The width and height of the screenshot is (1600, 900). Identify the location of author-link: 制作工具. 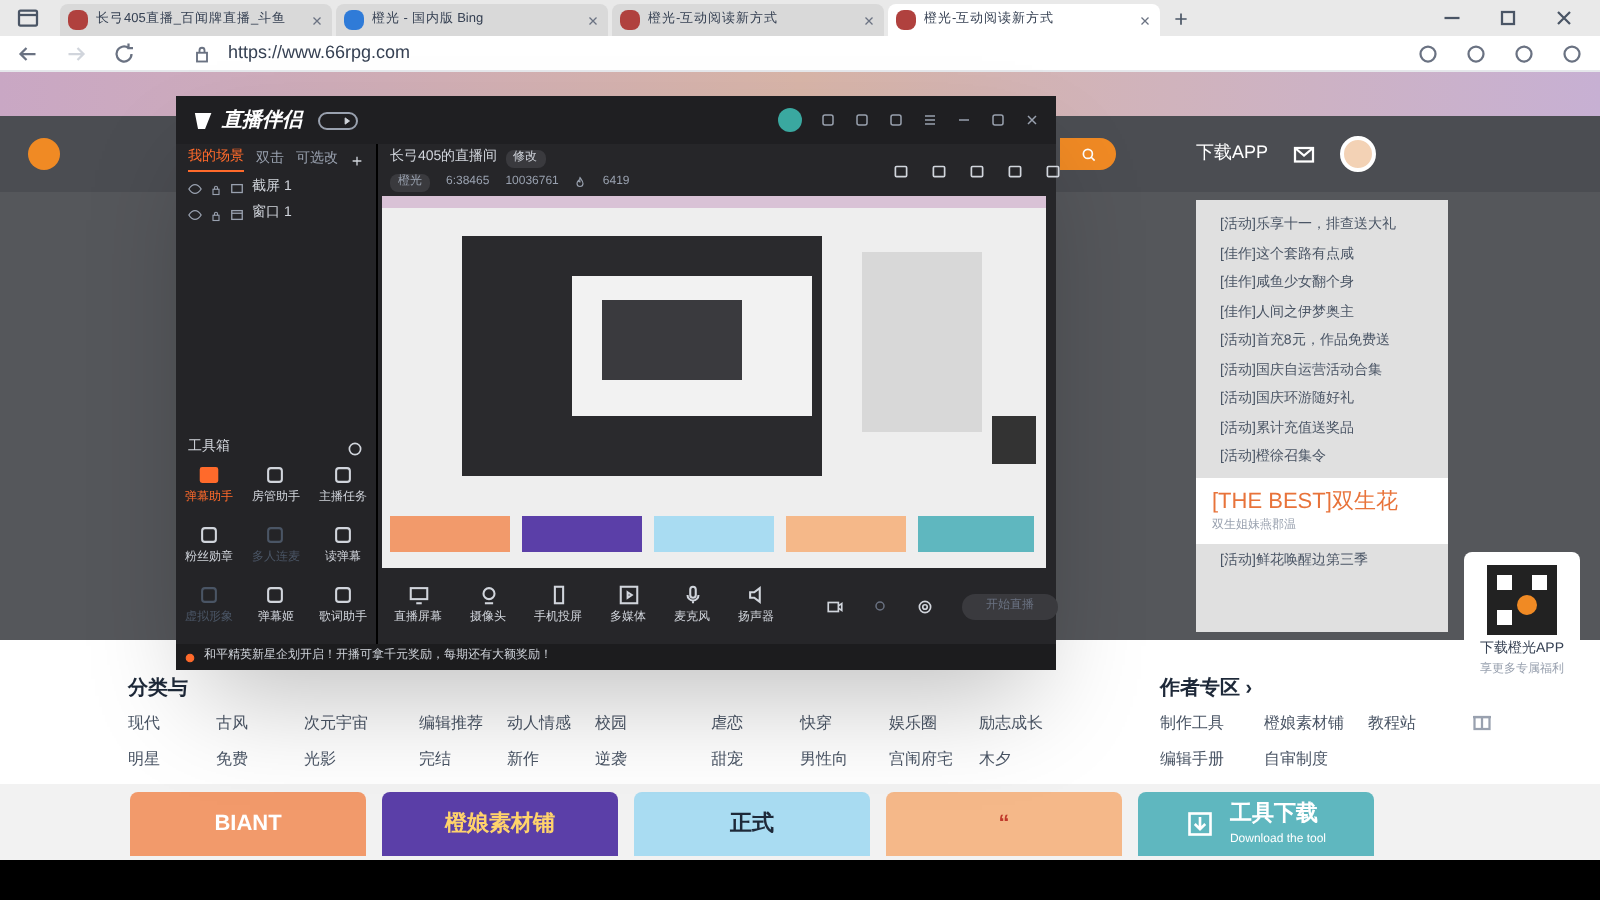
(1212, 724).